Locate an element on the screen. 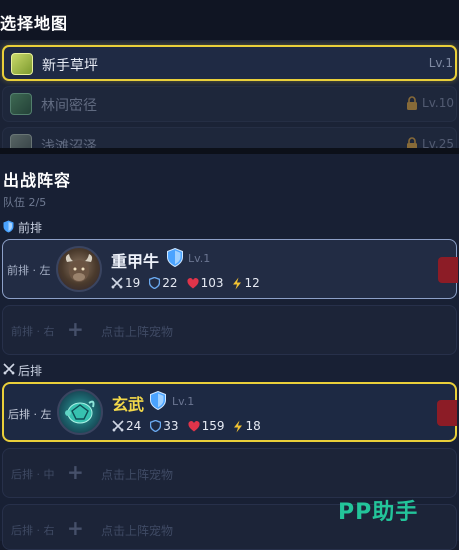  speed-value: 18 is located at coordinates (253, 426).